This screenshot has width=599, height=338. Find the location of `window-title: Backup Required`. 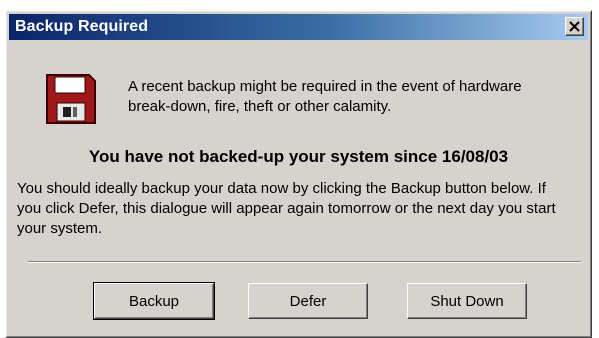

window-title: Backup Required is located at coordinates (82, 26).